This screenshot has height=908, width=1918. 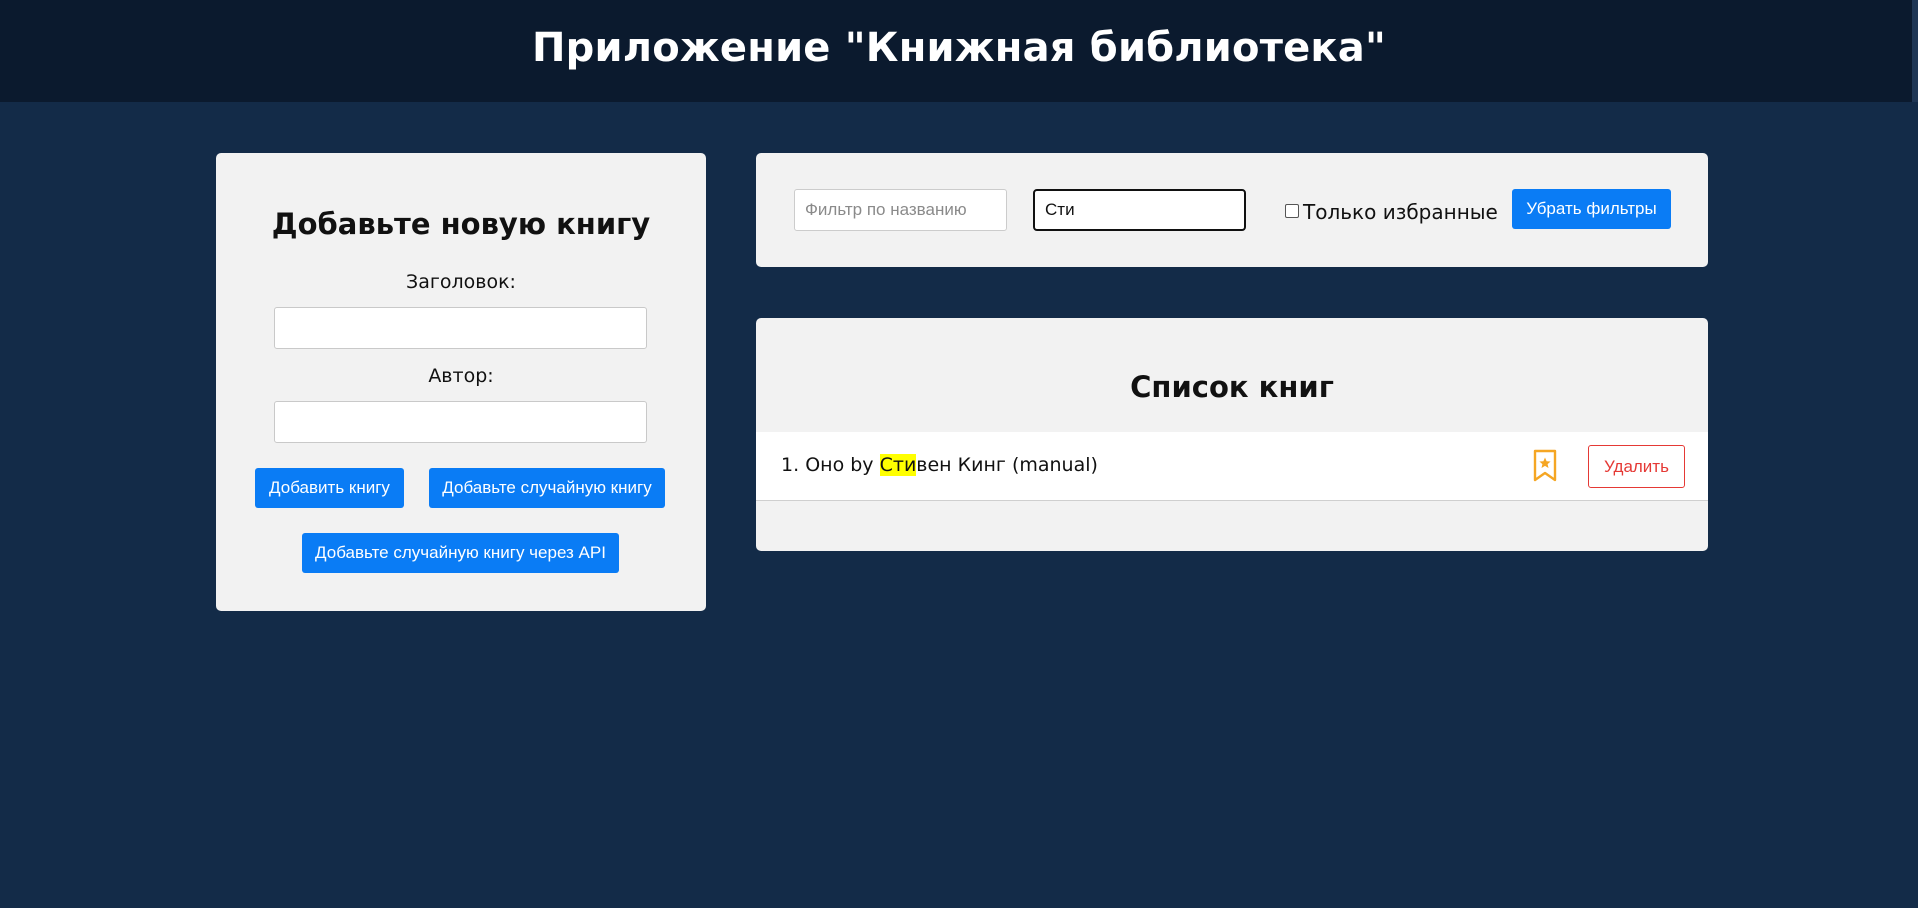 I want to click on author-input, so click(x=460, y=422).